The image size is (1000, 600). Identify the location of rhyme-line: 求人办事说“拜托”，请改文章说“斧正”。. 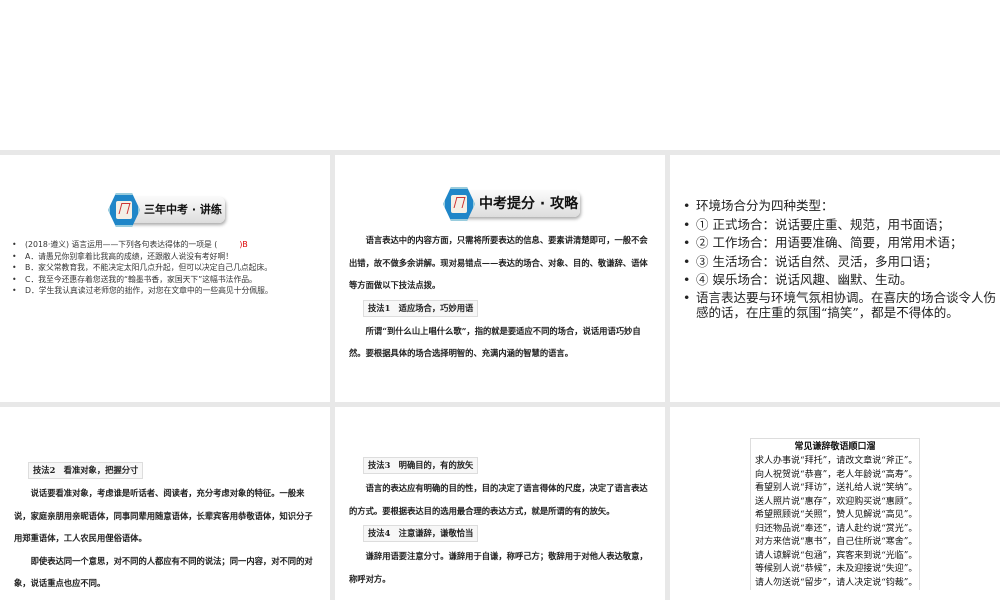
(836, 461).